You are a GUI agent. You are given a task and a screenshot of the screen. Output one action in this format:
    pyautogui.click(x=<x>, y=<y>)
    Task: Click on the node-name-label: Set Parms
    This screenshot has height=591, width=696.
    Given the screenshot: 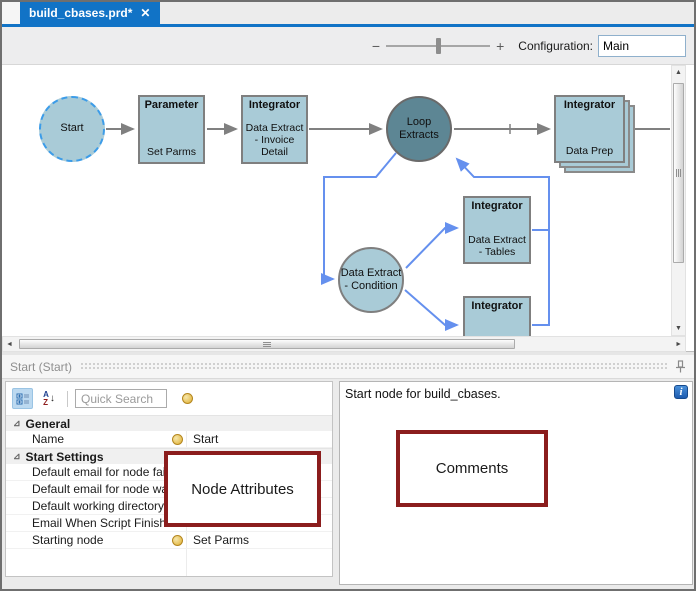 What is the action you would take?
    pyautogui.click(x=171, y=151)
    